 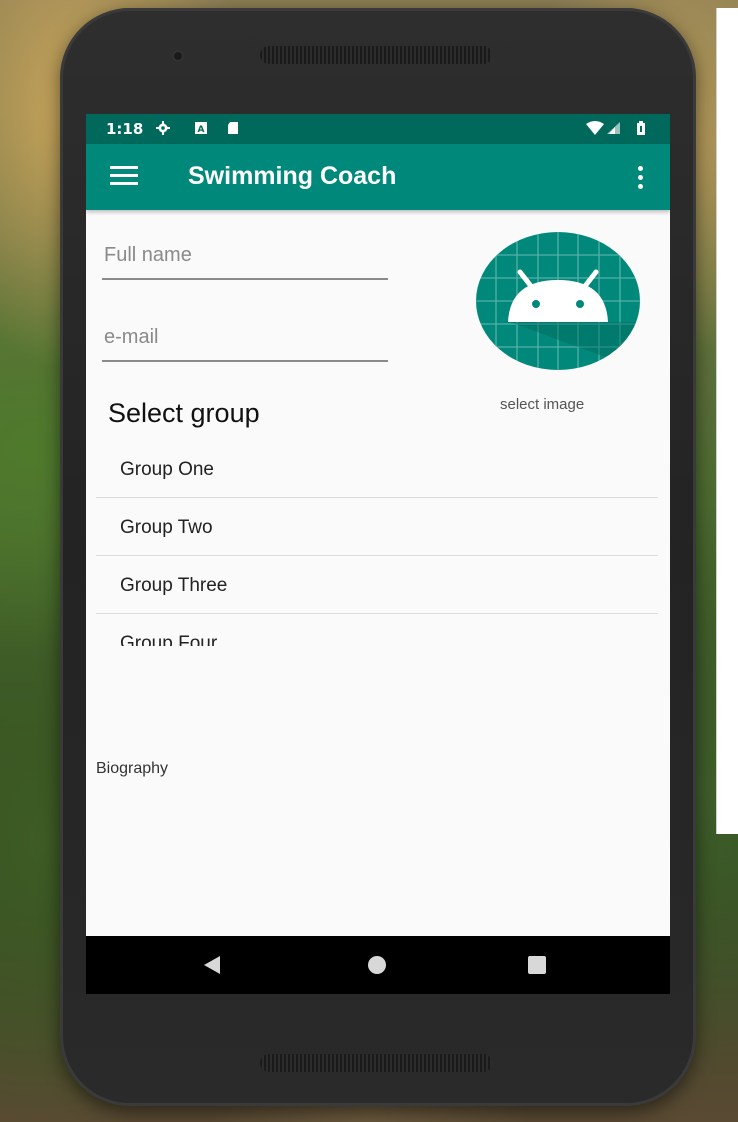 I want to click on email-field-wrapper, so click(x=246, y=341).